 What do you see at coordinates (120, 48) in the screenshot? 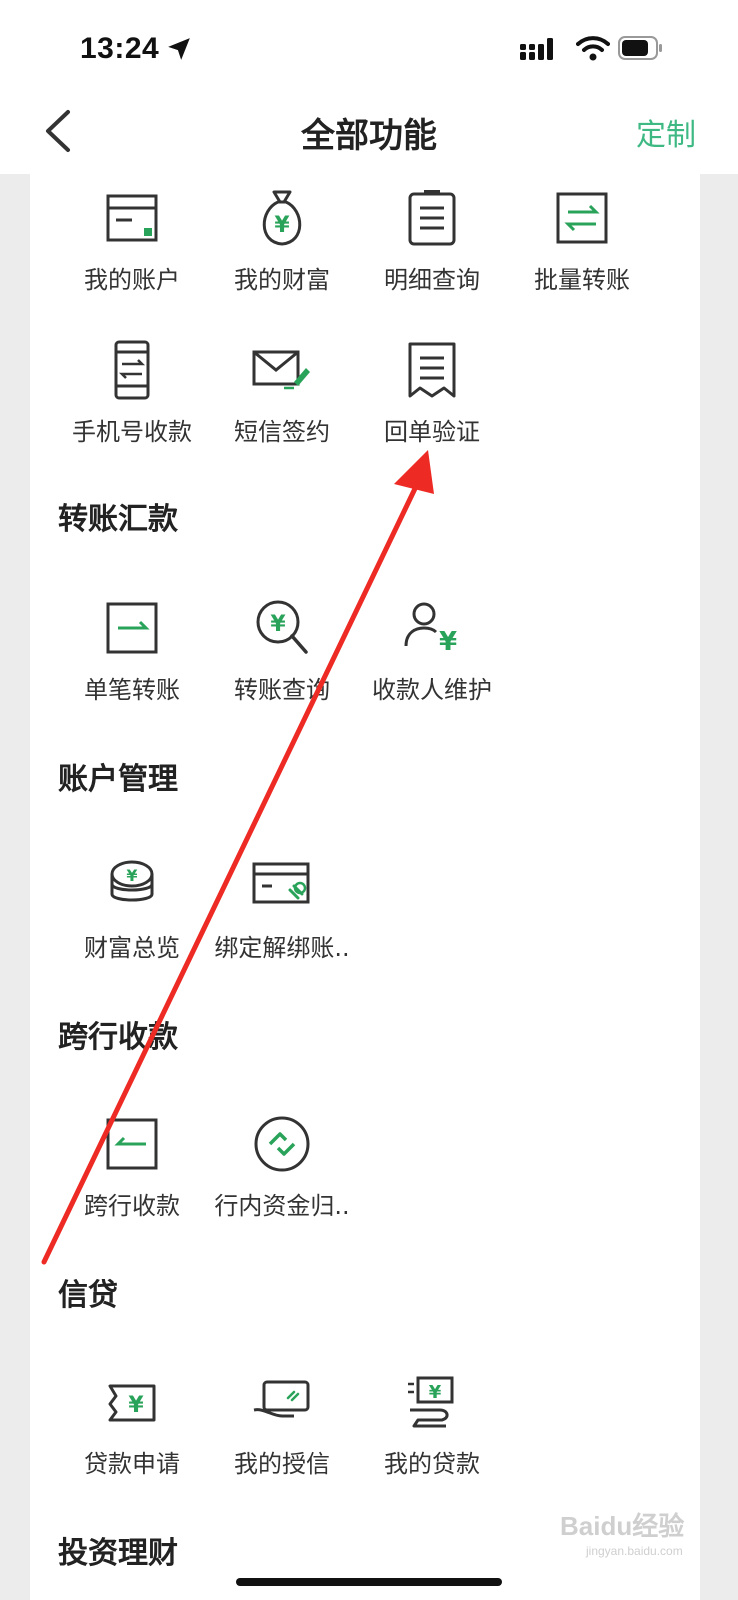
I see `status-time: 13:24` at bounding box center [120, 48].